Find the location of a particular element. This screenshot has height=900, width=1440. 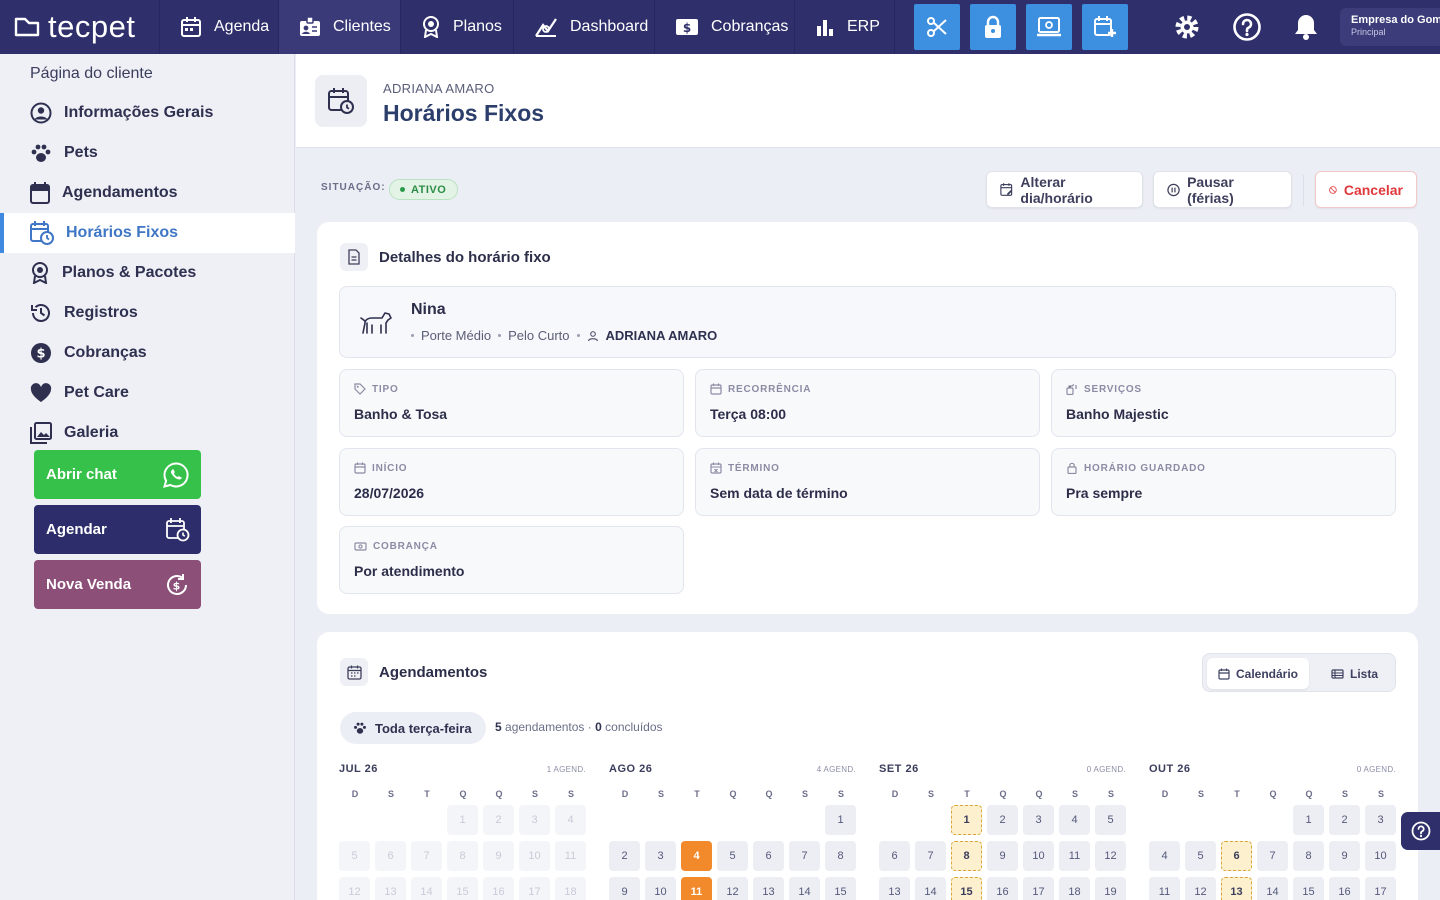

scissors-button is located at coordinates (937, 27).